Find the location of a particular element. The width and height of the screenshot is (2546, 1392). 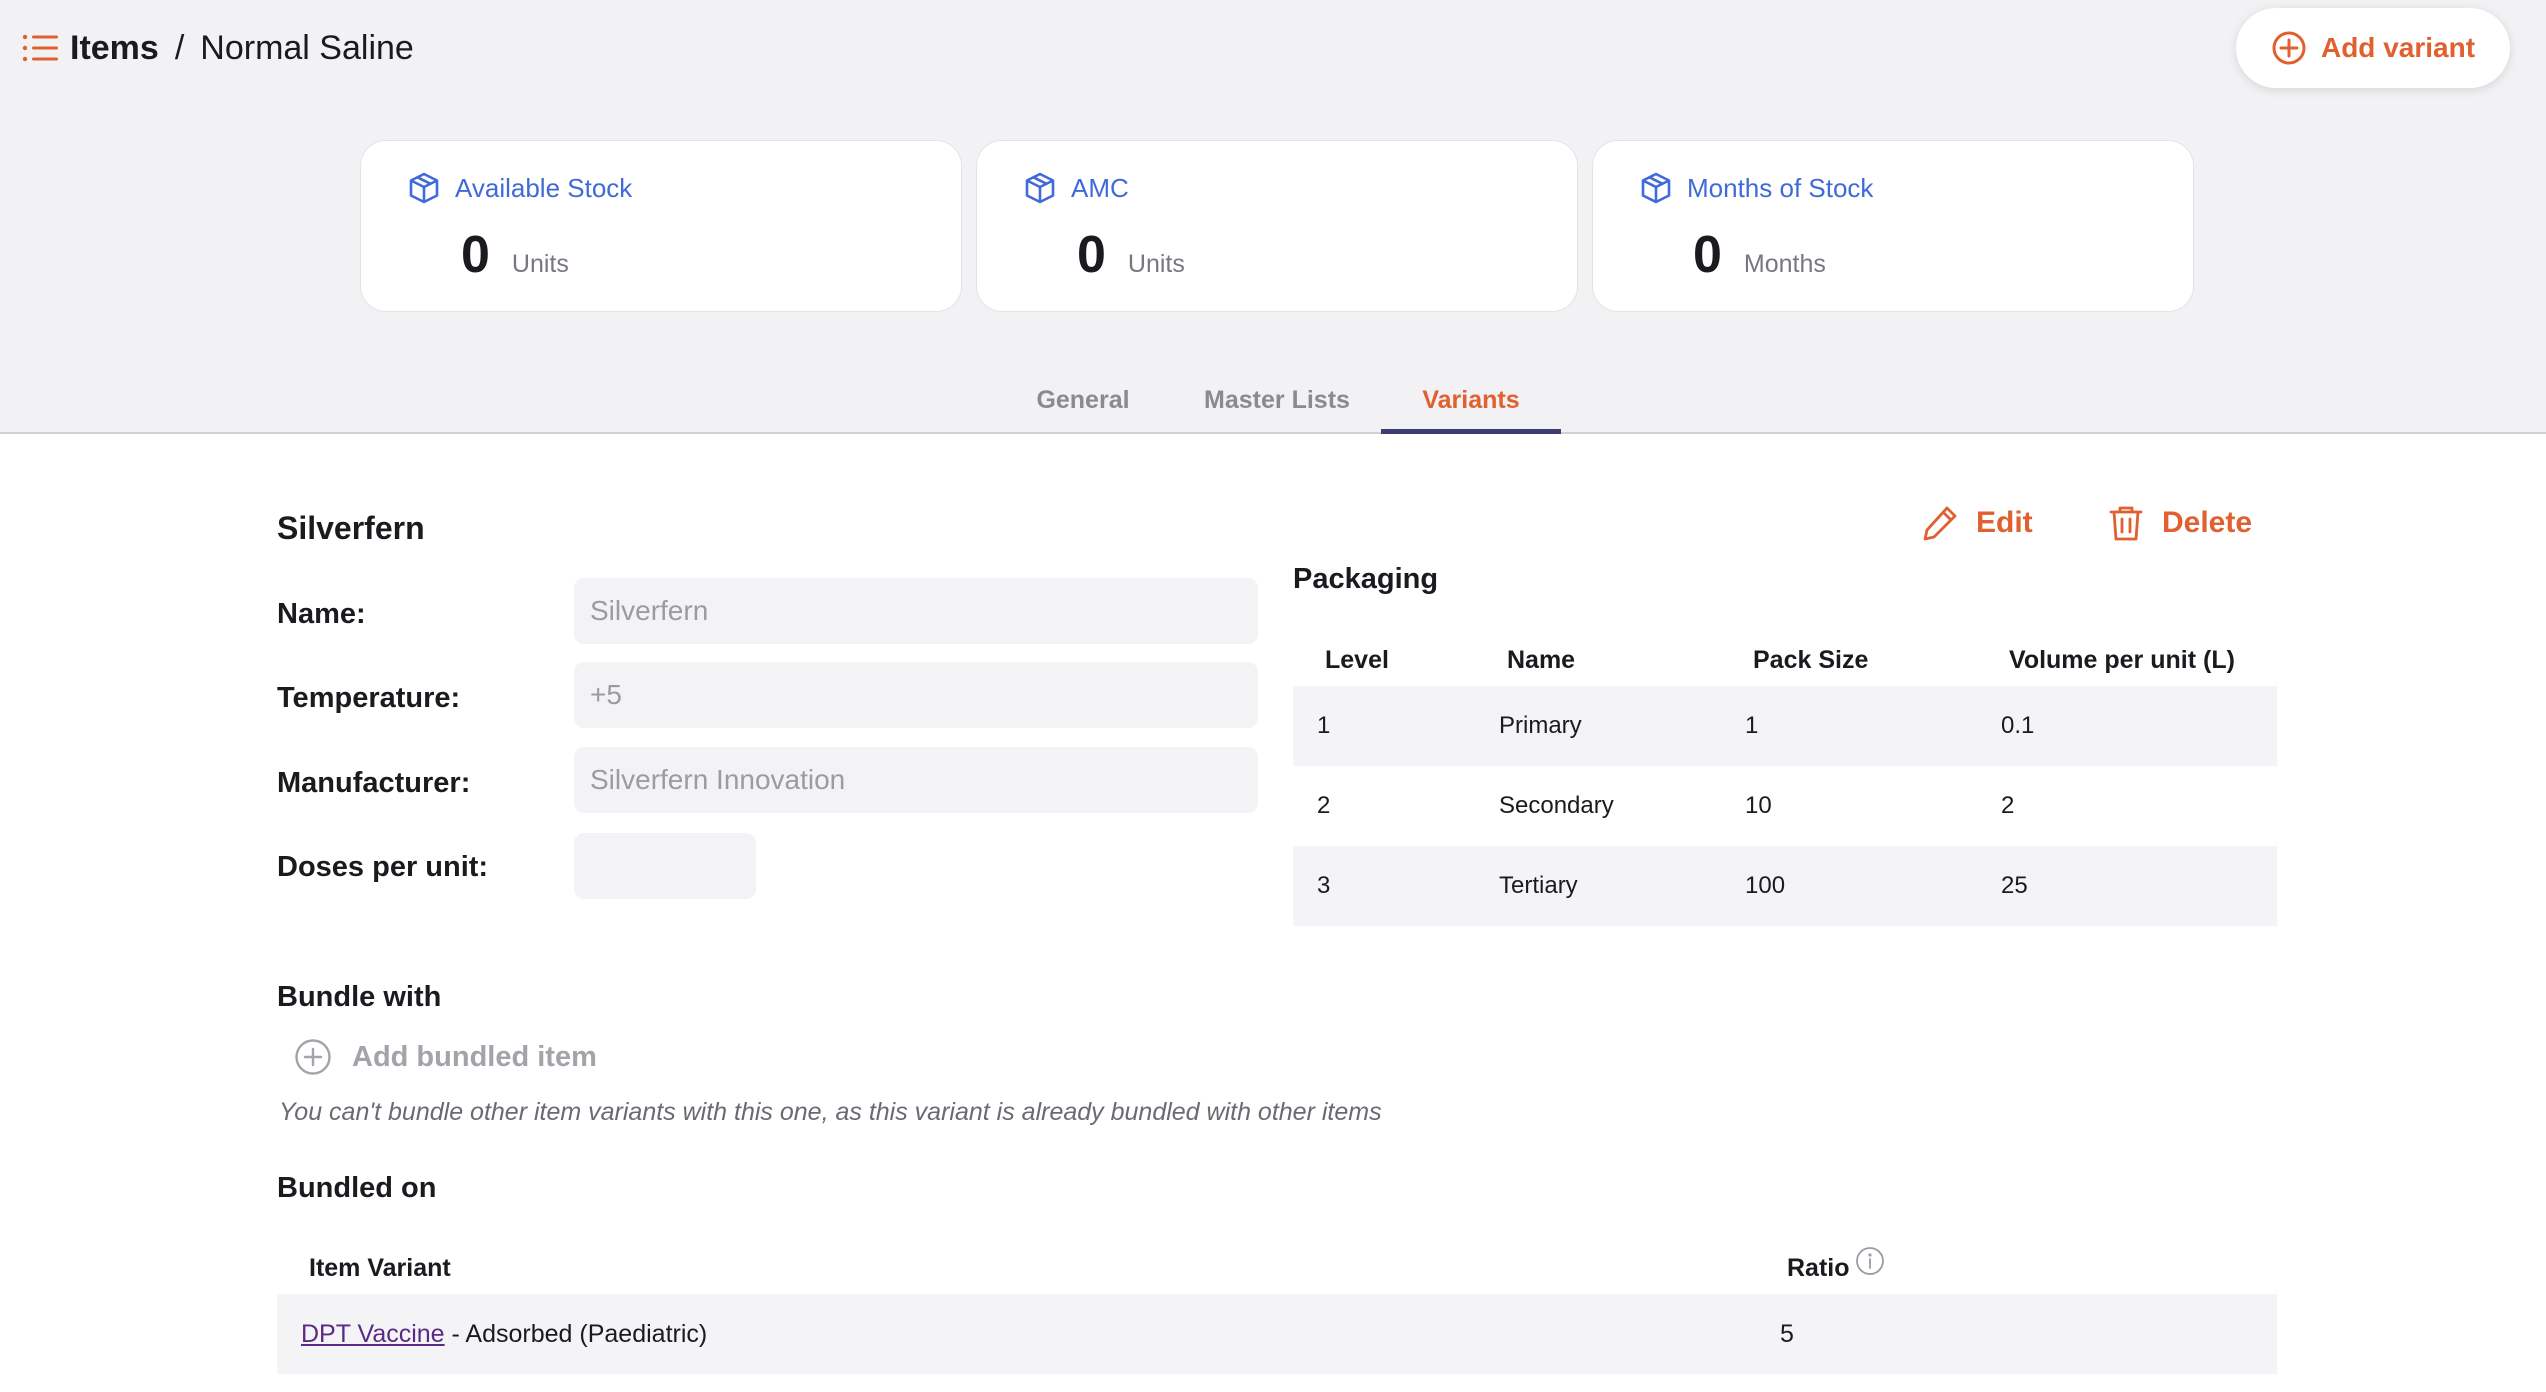

table-header-row: Item Variant Ratio is located at coordinates (1277, 1269).